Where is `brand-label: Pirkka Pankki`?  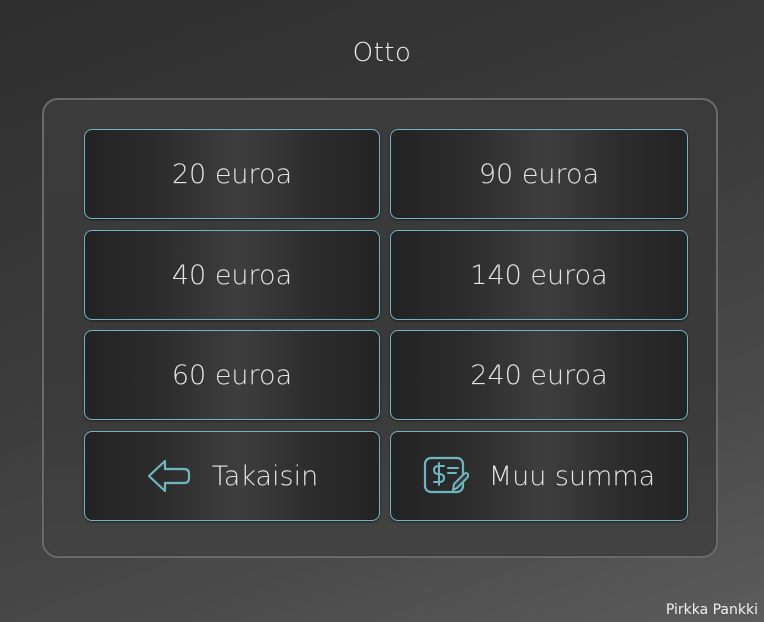 brand-label: Pirkka Pankki is located at coordinates (711, 610).